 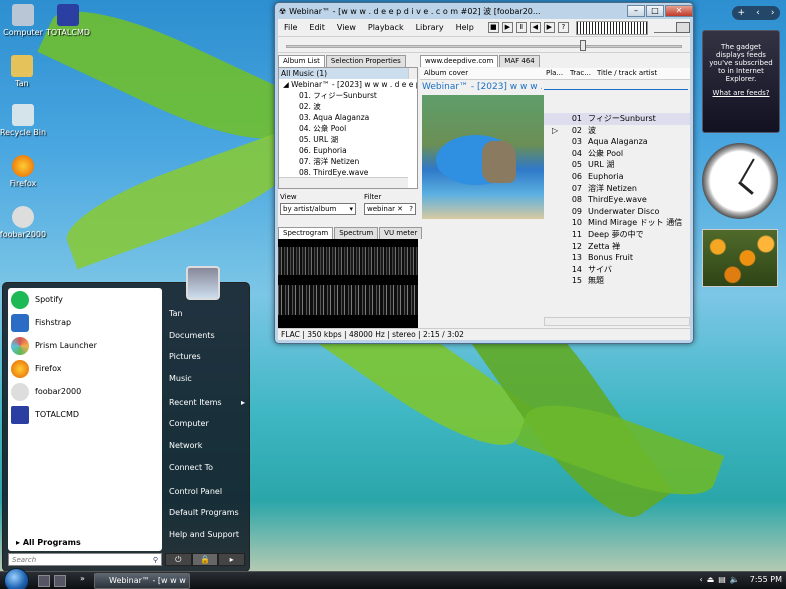 What do you see at coordinates (617, 247) in the screenshot?
I see `table-row: 12 Zetta 禅` at bounding box center [617, 247].